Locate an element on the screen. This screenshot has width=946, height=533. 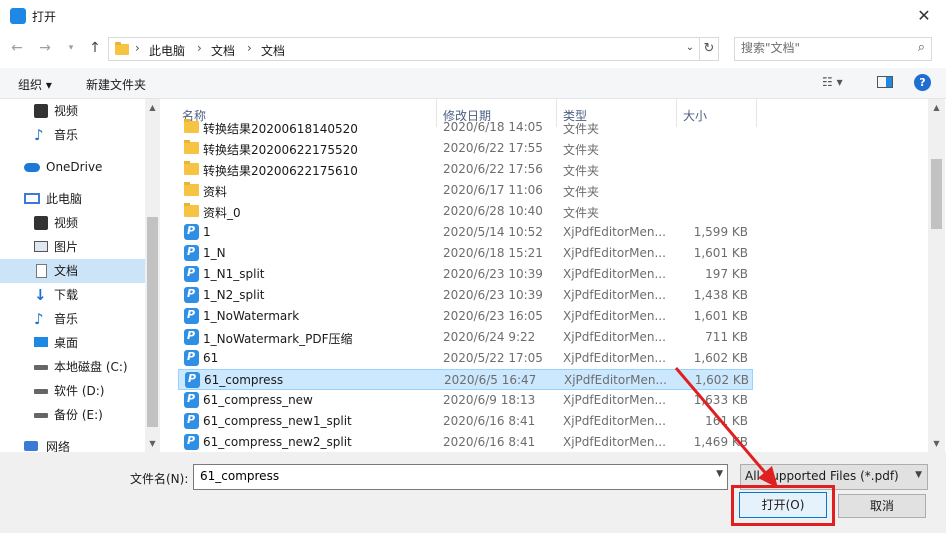
nav-item-music-quick: ♪ 音乐 is located at coordinates (72, 135).